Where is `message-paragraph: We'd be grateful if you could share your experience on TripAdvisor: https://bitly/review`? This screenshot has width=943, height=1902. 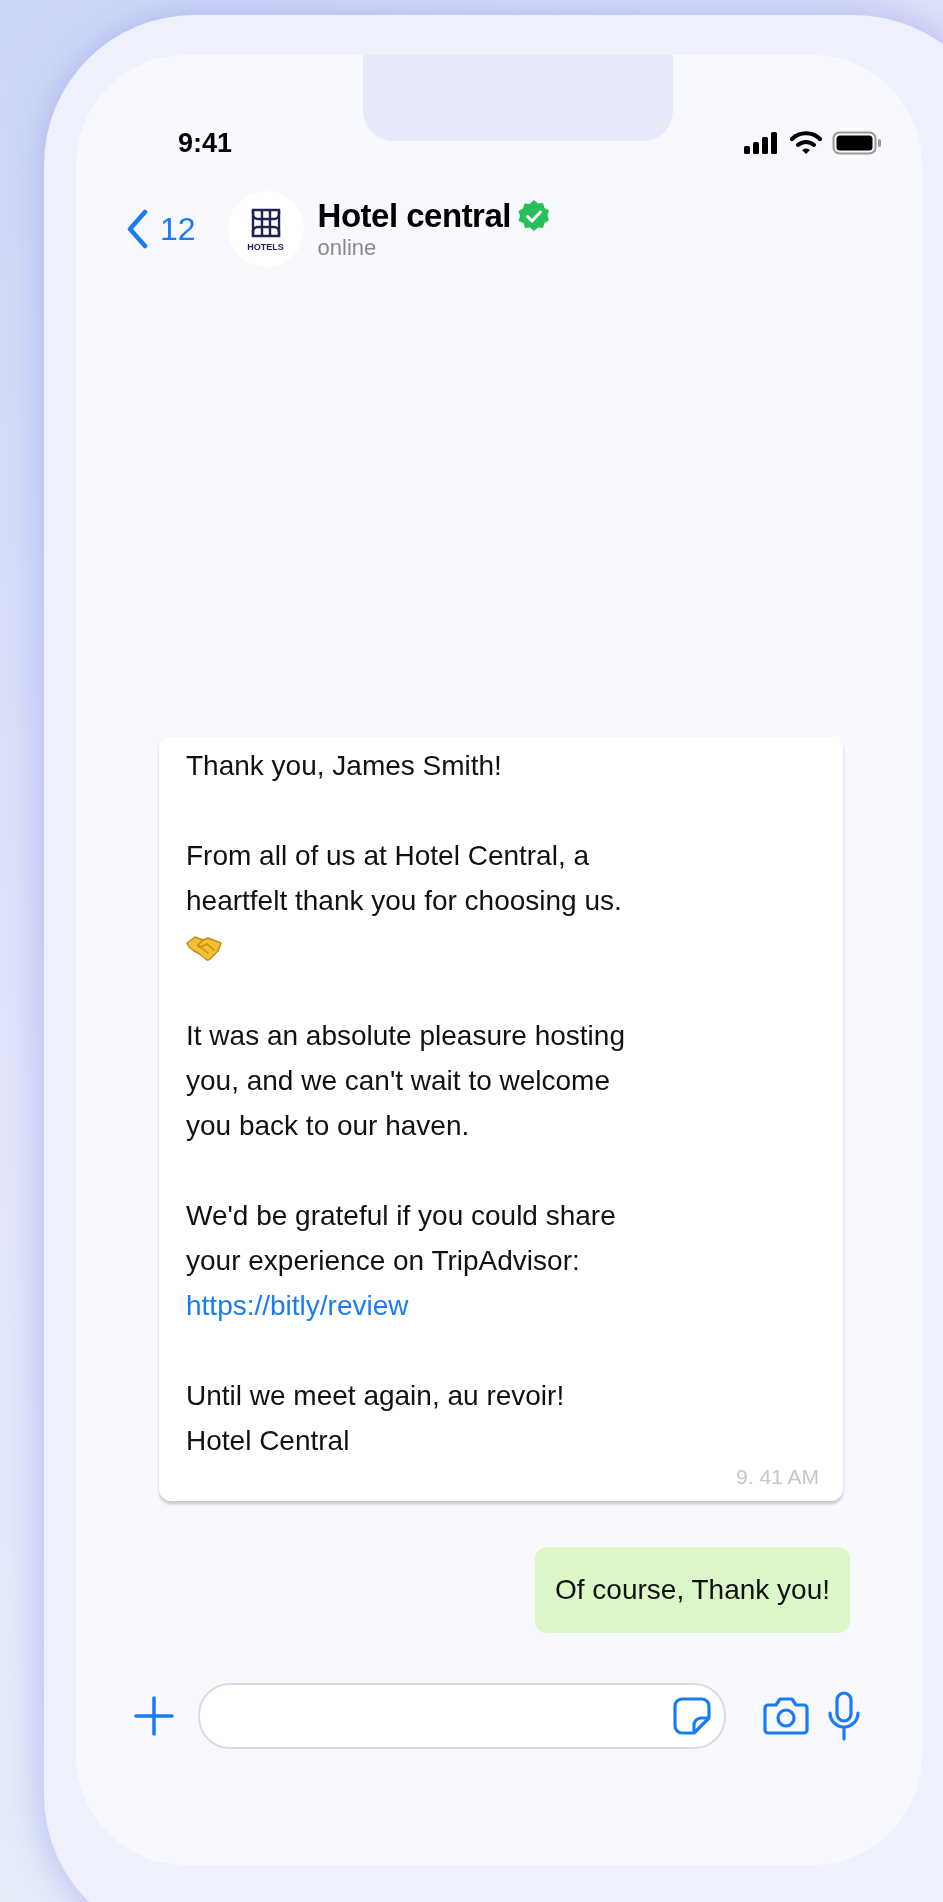 message-paragraph: We'd be grateful if you could share your experience on TripAdvisor: https://bitly/review is located at coordinates (401, 1261).